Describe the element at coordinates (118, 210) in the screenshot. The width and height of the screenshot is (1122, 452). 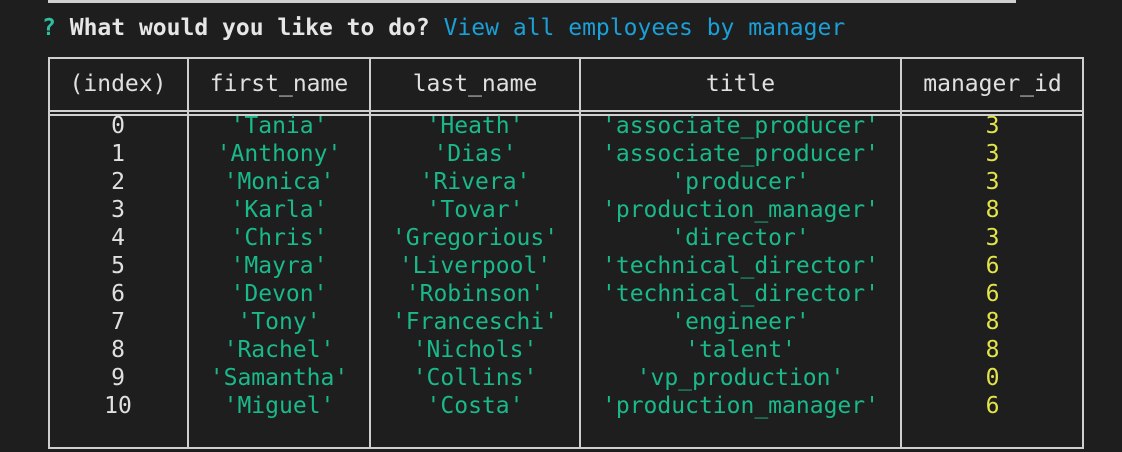
I see `table-cell-index: 3` at that location.